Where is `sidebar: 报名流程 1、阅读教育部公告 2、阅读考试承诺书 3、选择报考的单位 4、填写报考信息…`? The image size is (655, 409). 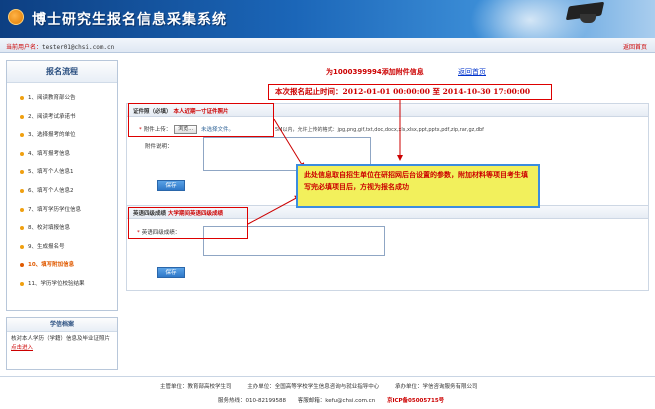 sidebar: 报名流程 1、阅读教育部公告 2、阅读考试承诺书 3、选择报考的单位 4、填写报考信息… is located at coordinates (62, 215).